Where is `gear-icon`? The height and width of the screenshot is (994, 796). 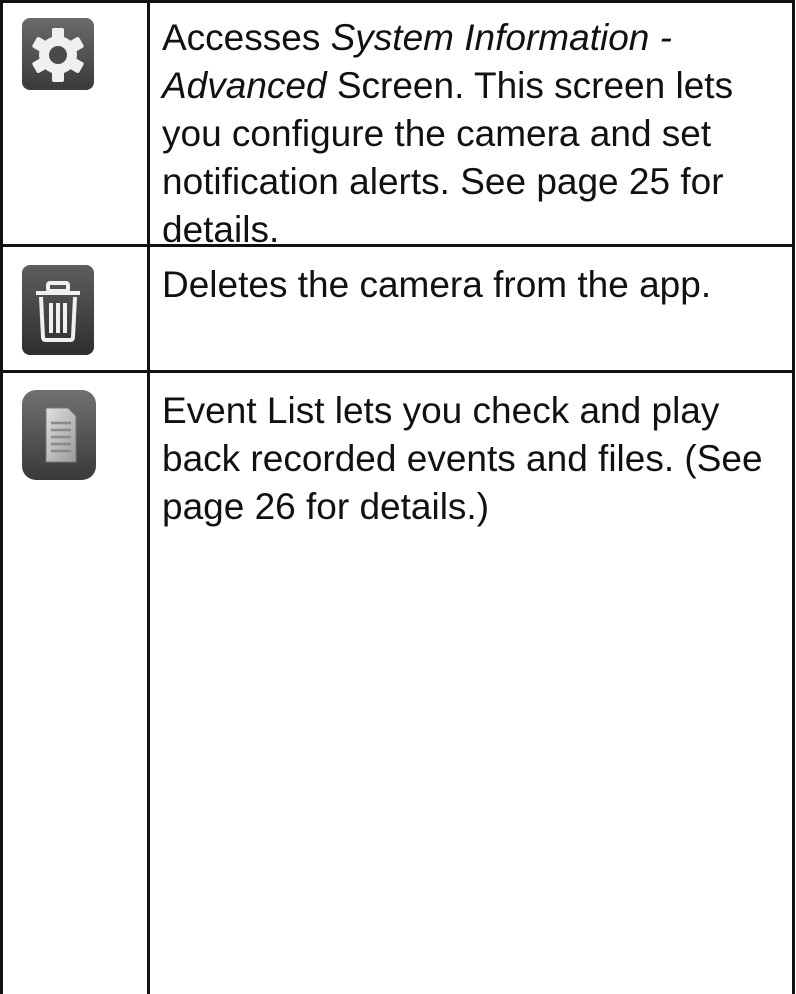 gear-icon is located at coordinates (58, 54).